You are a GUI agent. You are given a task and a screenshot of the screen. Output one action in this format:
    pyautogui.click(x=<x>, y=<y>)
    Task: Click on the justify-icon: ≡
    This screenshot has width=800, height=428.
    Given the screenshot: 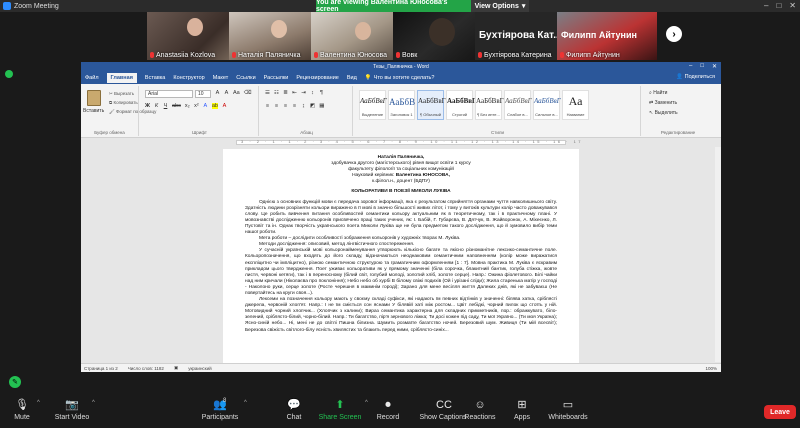 What is the action you would take?
    pyautogui.click(x=294, y=106)
    